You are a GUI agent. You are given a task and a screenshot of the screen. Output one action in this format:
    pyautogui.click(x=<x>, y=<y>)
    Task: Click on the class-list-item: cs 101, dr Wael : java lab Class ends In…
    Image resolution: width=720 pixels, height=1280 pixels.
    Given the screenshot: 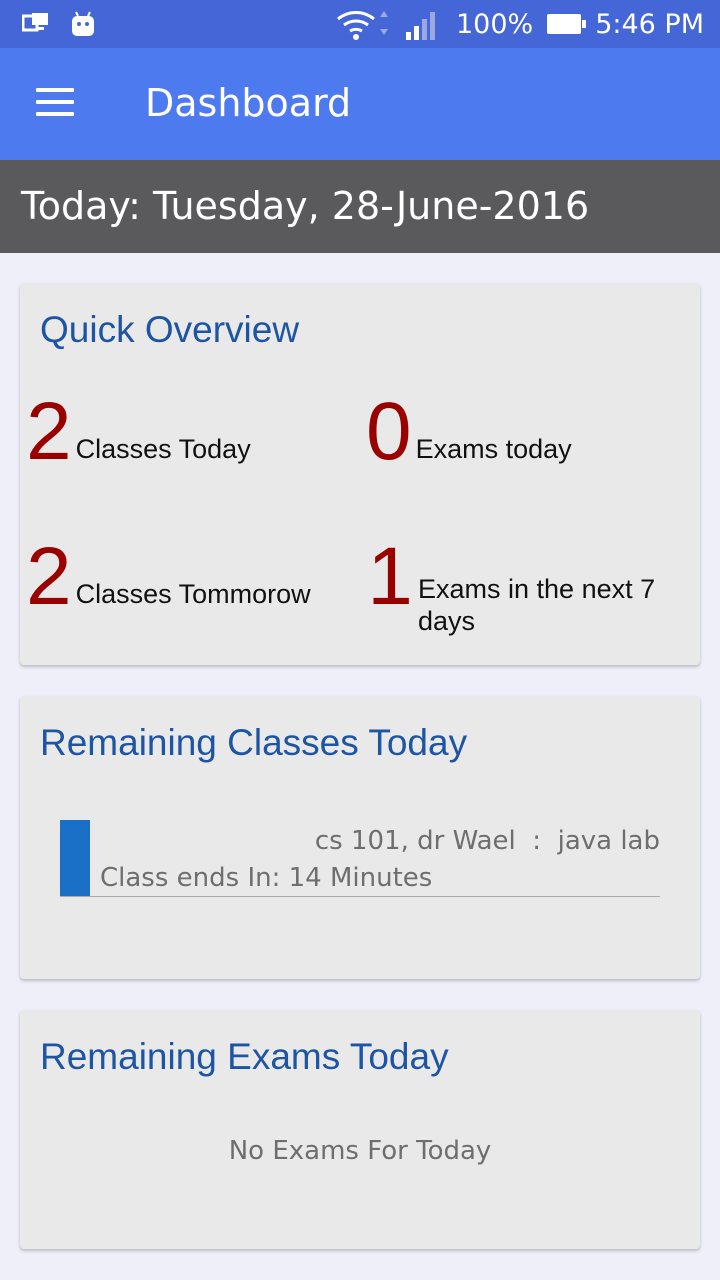 What is the action you would take?
    pyautogui.click(x=360, y=858)
    